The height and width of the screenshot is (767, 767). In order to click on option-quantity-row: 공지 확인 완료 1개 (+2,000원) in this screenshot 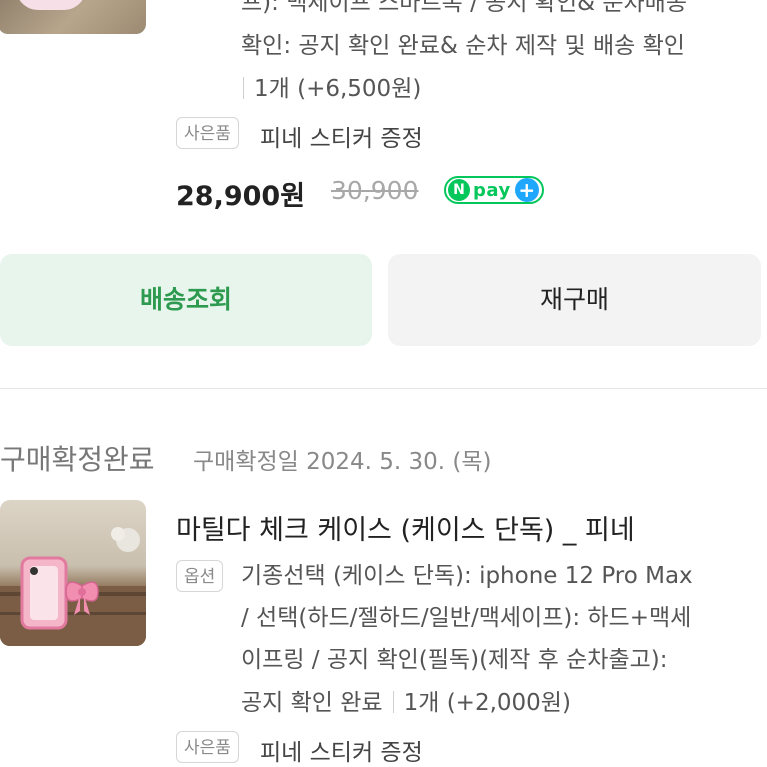, I will do `click(406, 703)`.